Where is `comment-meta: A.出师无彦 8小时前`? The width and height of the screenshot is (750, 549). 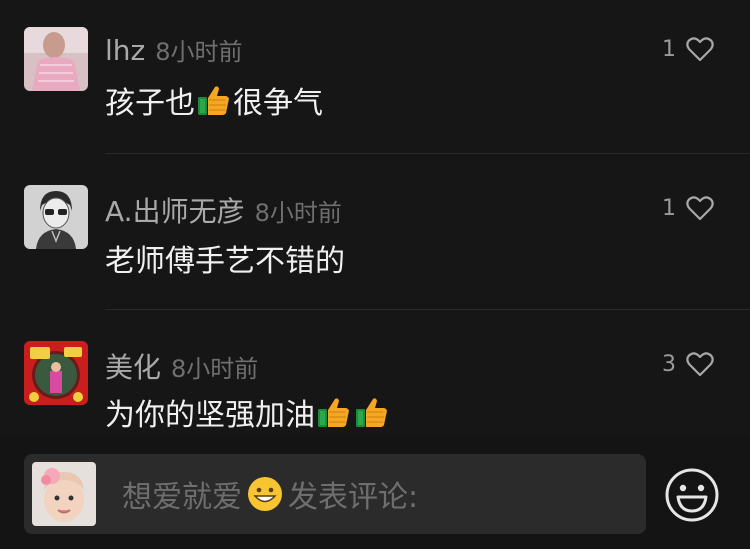 comment-meta: A.出师无彦 8小时前 is located at coordinates (223, 210).